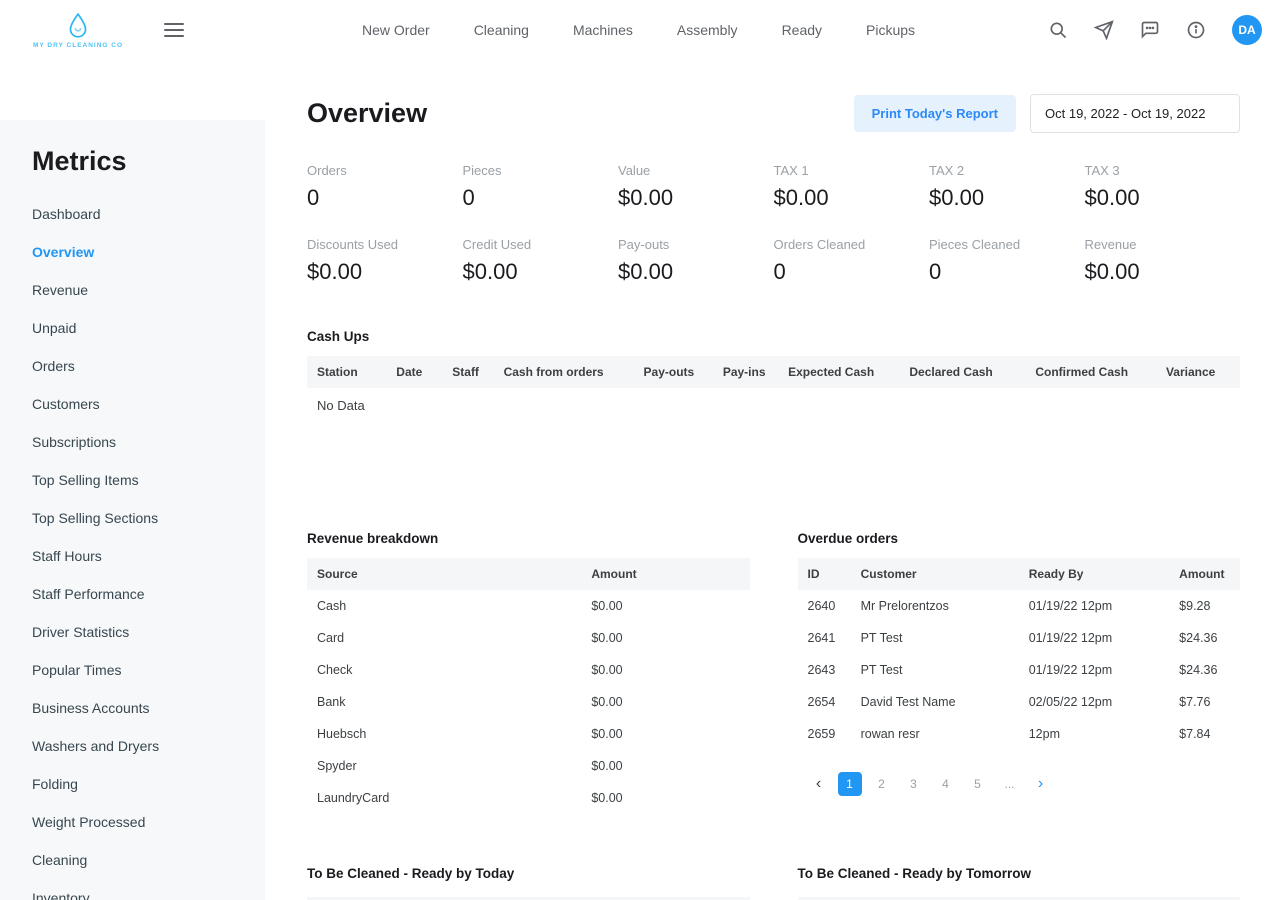 This screenshot has width=1280, height=900. I want to click on sidebar-item-revenue: Revenue, so click(132, 290).